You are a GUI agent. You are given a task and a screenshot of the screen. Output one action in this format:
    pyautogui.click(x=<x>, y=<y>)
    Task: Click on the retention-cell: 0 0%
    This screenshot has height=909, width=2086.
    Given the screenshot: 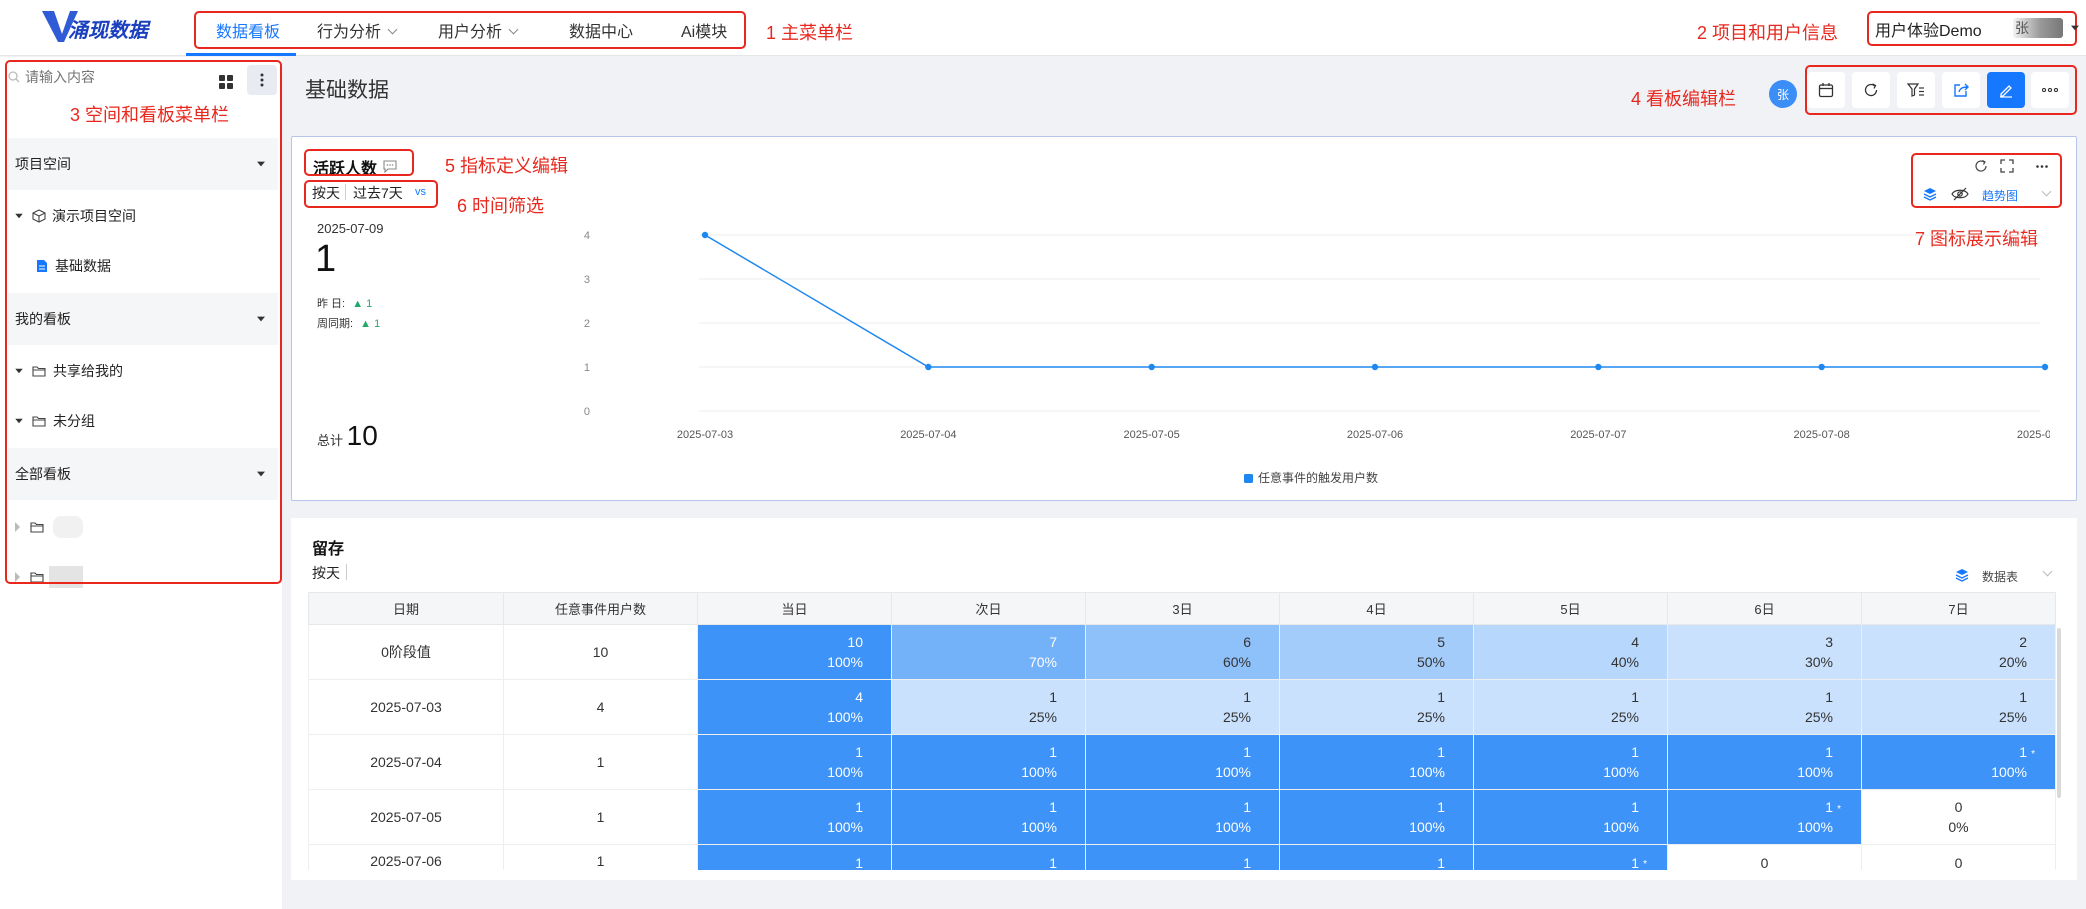 What is the action you would take?
    pyautogui.click(x=1958, y=817)
    